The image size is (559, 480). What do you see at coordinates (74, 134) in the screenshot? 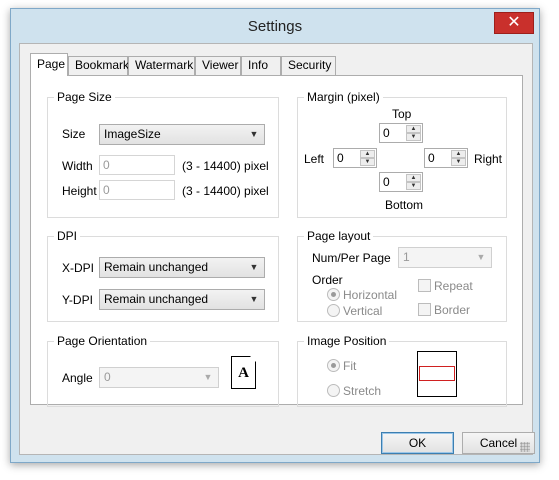
I see `size-label: Size` at bounding box center [74, 134].